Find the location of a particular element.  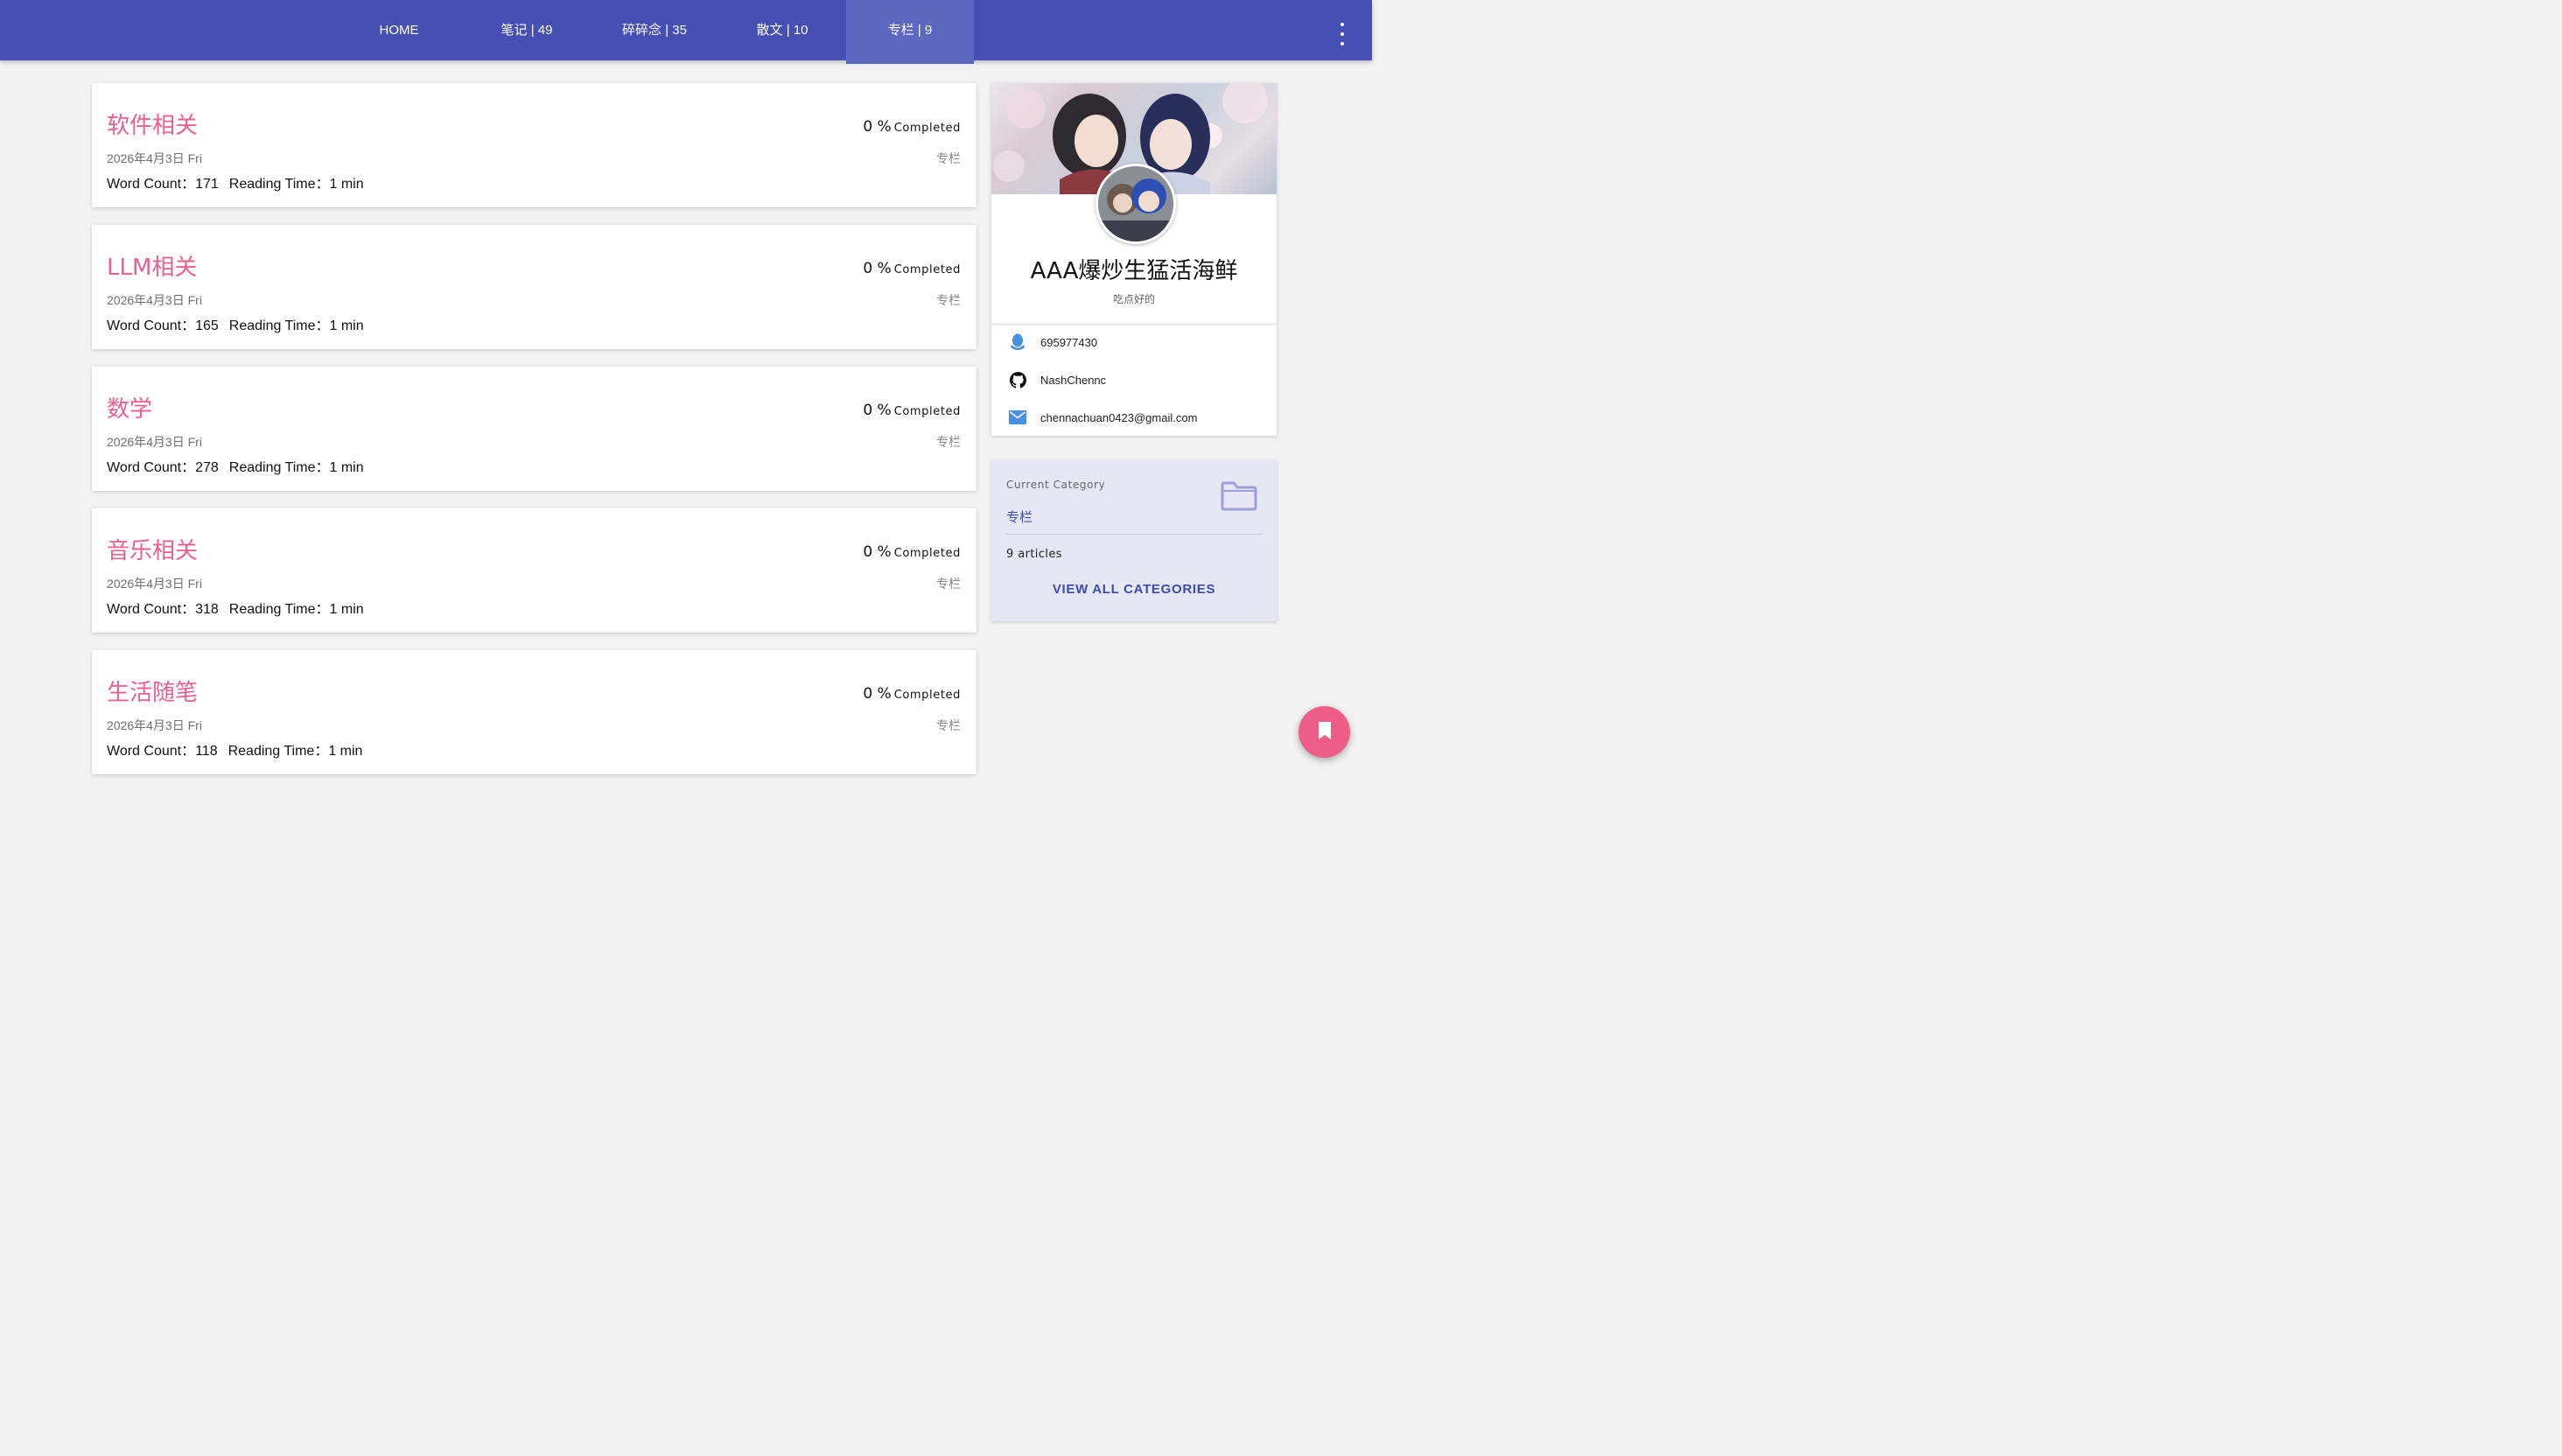

post-title: 数学 is located at coordinates (129, 407).